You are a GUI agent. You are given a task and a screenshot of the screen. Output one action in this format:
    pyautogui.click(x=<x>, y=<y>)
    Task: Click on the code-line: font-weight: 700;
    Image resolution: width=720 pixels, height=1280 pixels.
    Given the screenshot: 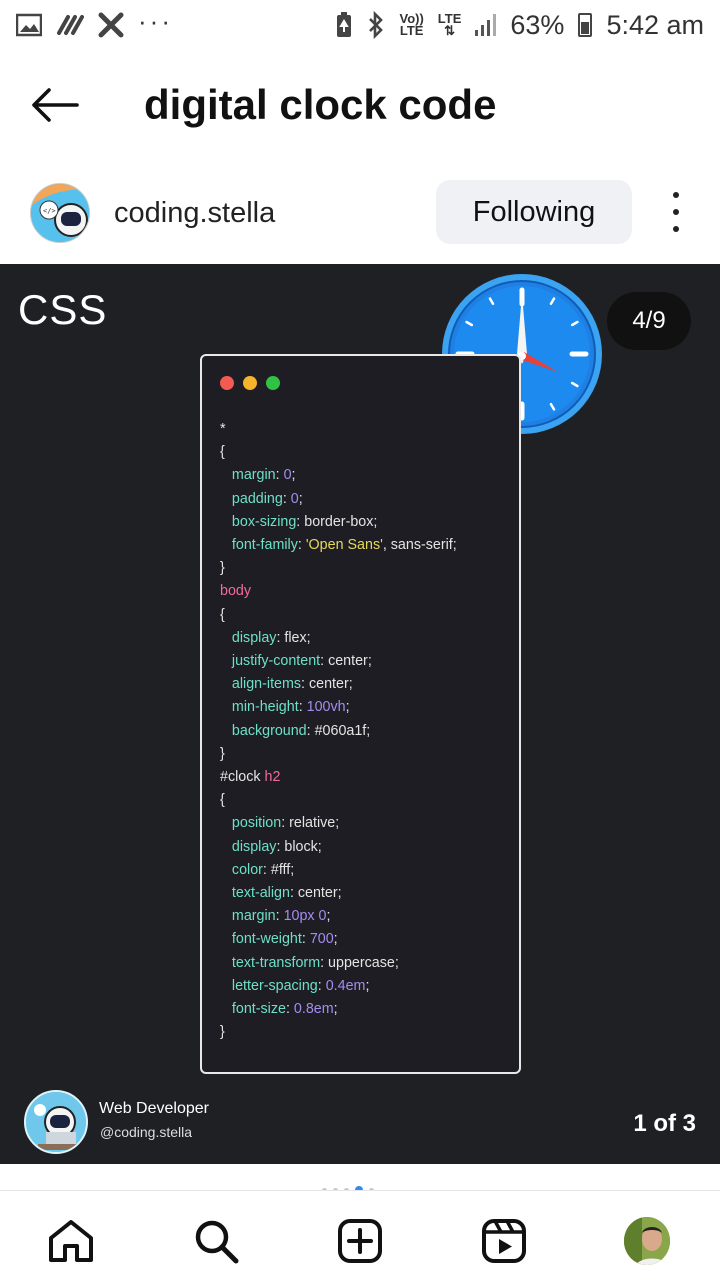 What is the action you would take?
    pyautogui.click(x=338, y=939)
    